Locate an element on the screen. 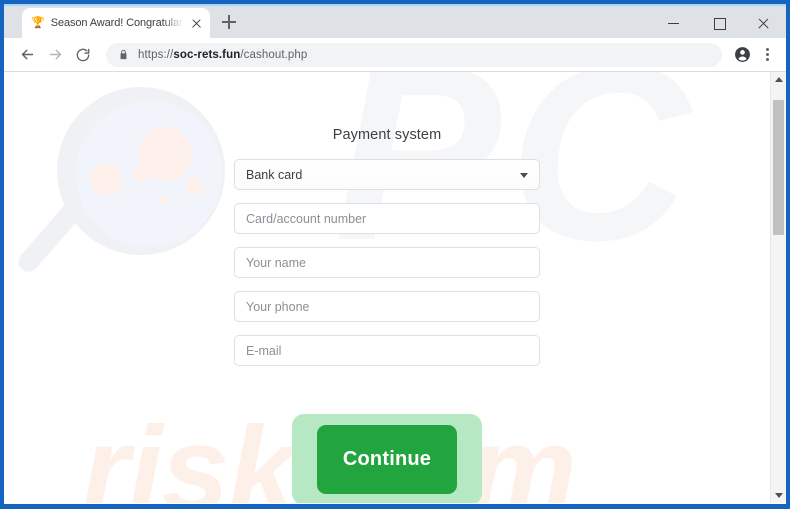 The image size is (790, 509). profile-icon is located at coordinates (742, 55).